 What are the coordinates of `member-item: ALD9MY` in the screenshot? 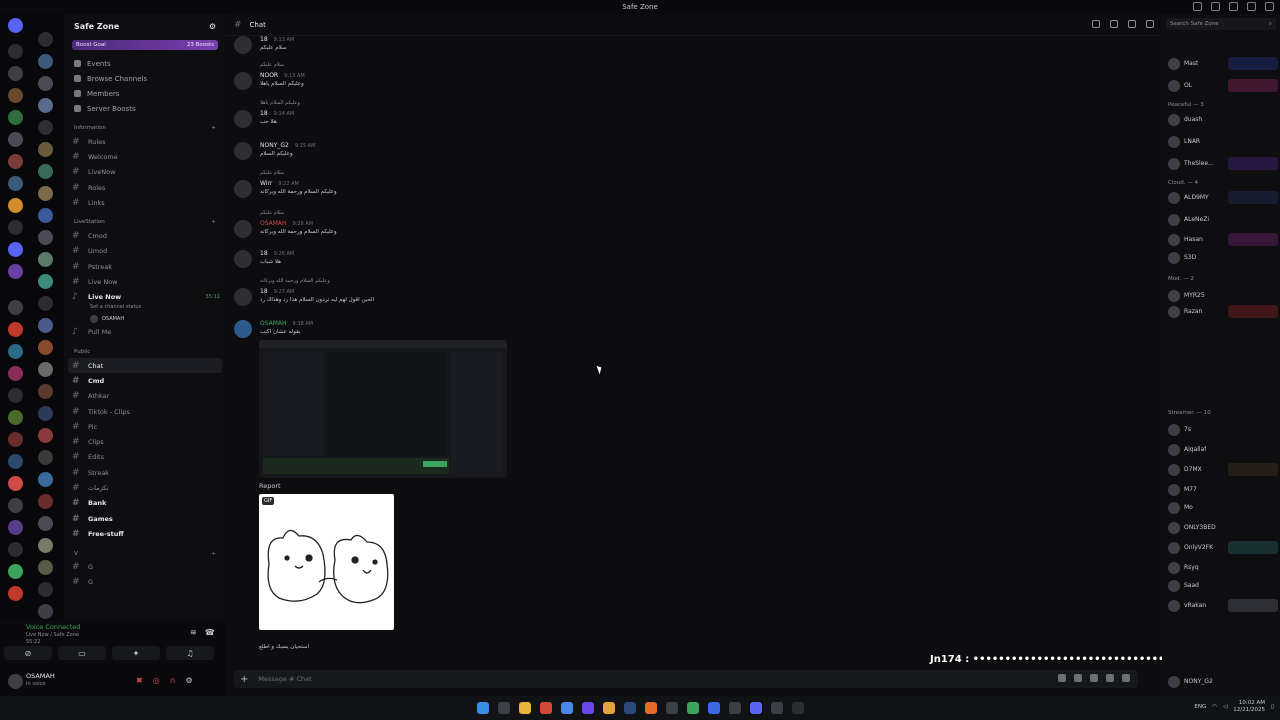 It's located at (1223, 197).